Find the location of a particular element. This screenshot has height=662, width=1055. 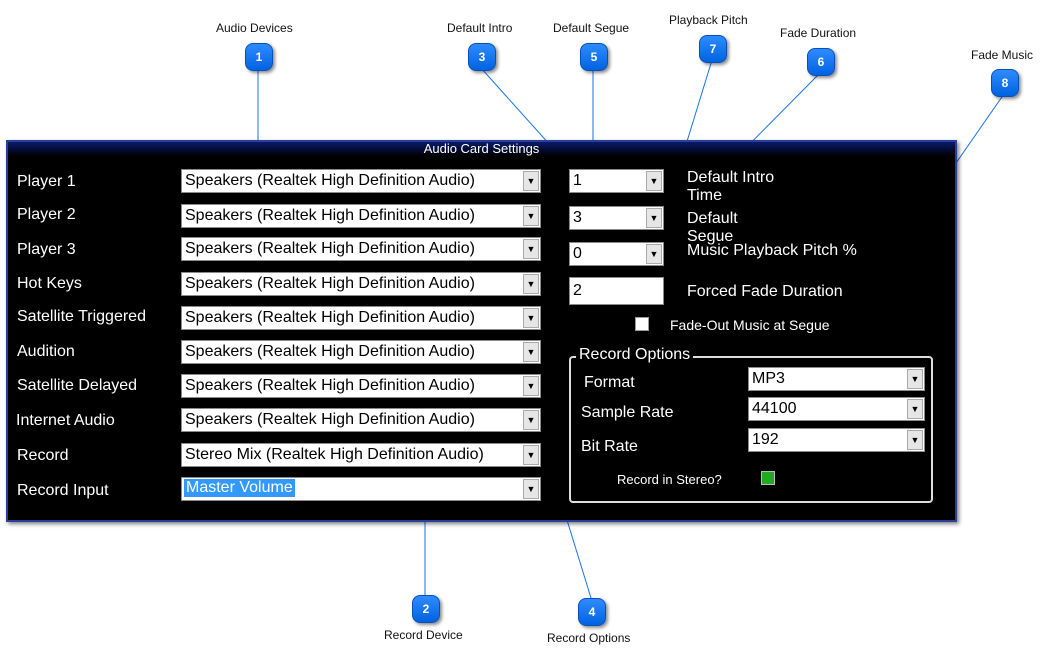

format-label: Format is located at coordinates (609, 382).